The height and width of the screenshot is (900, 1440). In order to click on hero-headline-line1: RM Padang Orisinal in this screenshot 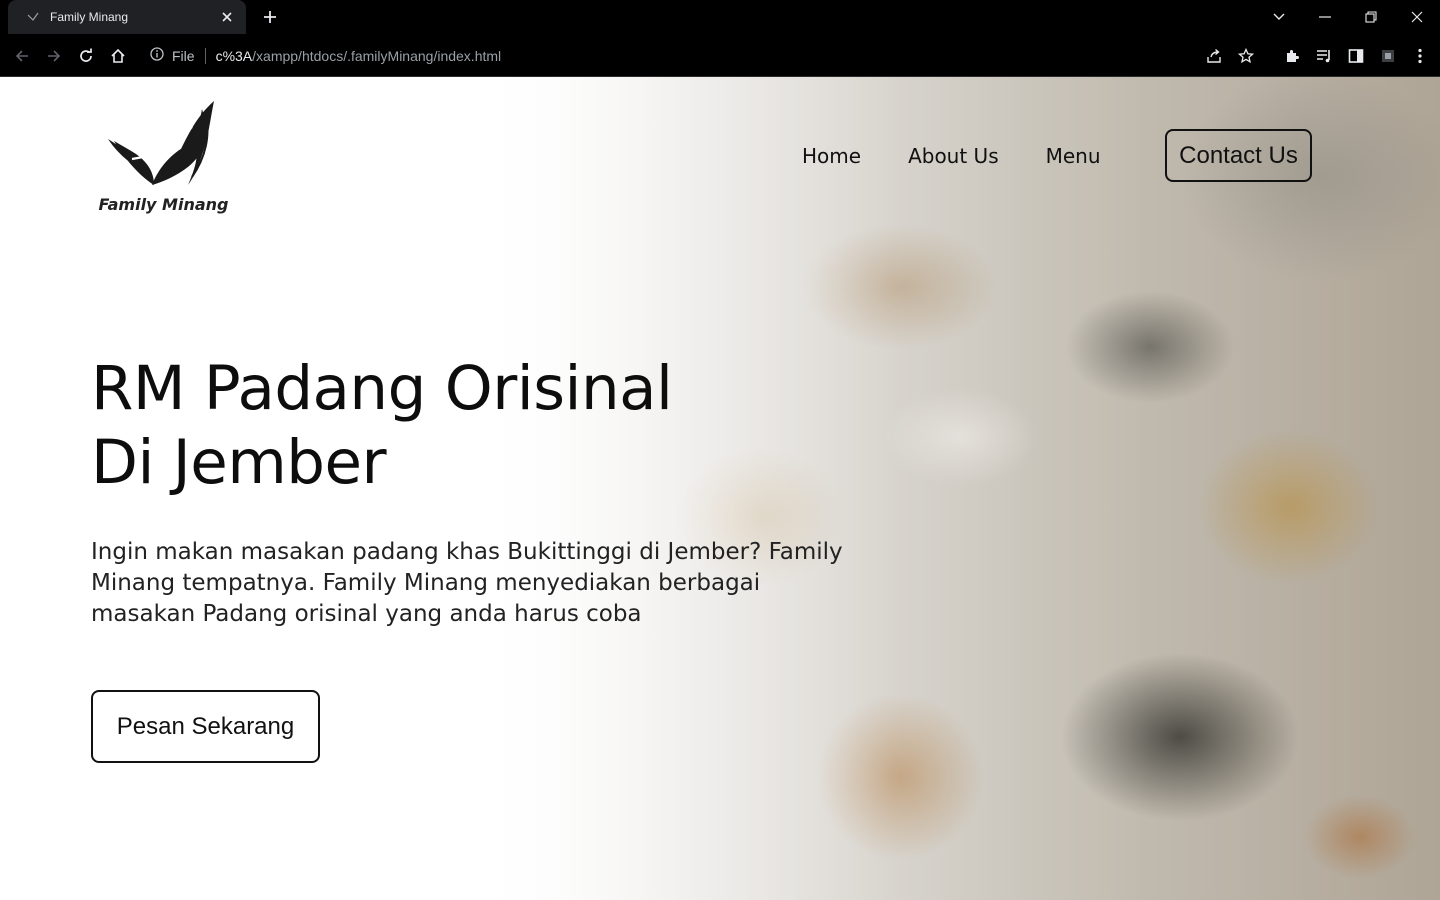, I will do `click(382, 388)`.